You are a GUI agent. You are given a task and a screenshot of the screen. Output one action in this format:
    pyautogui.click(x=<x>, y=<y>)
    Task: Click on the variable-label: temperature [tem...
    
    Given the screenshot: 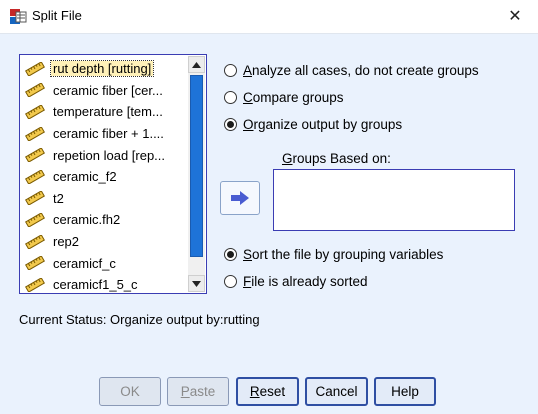 What is the action you would take?
    pyautogui.click(x=108, y=112)
    